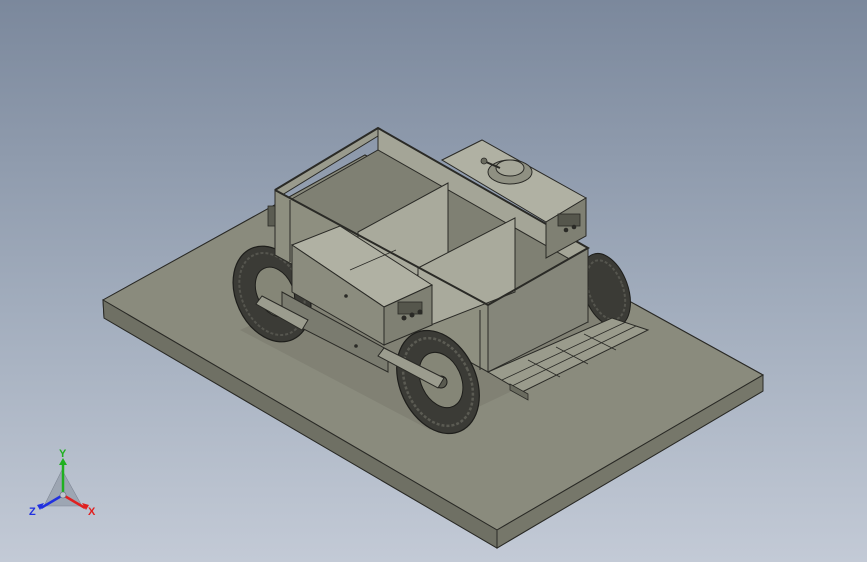 Image resolution: width=867 pixels, height=562 pixels. What do you see at coordinates (32, 512) in the screenshot?
I see `z-axis-label: Z` at bounding box center [32, 512].